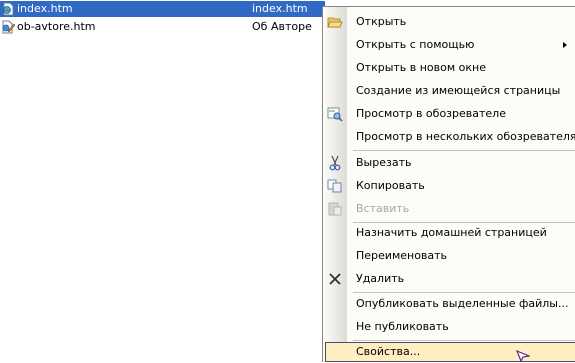 The height and width of the screenshot is (363, 575). Describe the element at coordinates (464, 150) in the screenshot. I see `menu-separator` at that location.